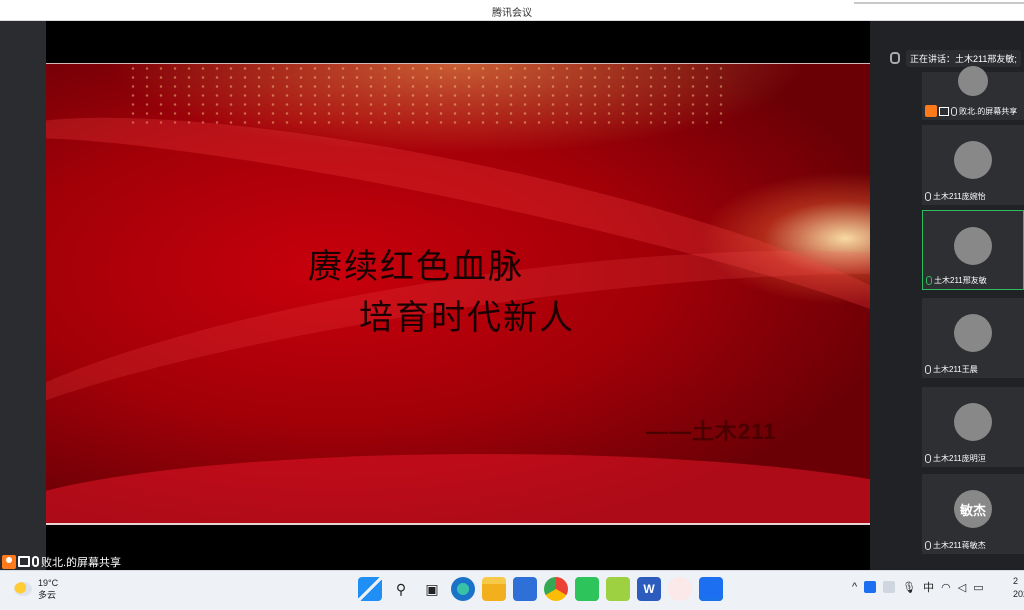 The image size is (1024, 610). Describe the element at coordinates (711, 431) in the screenshot. I see `slide-signature: ——土木211` at that location.